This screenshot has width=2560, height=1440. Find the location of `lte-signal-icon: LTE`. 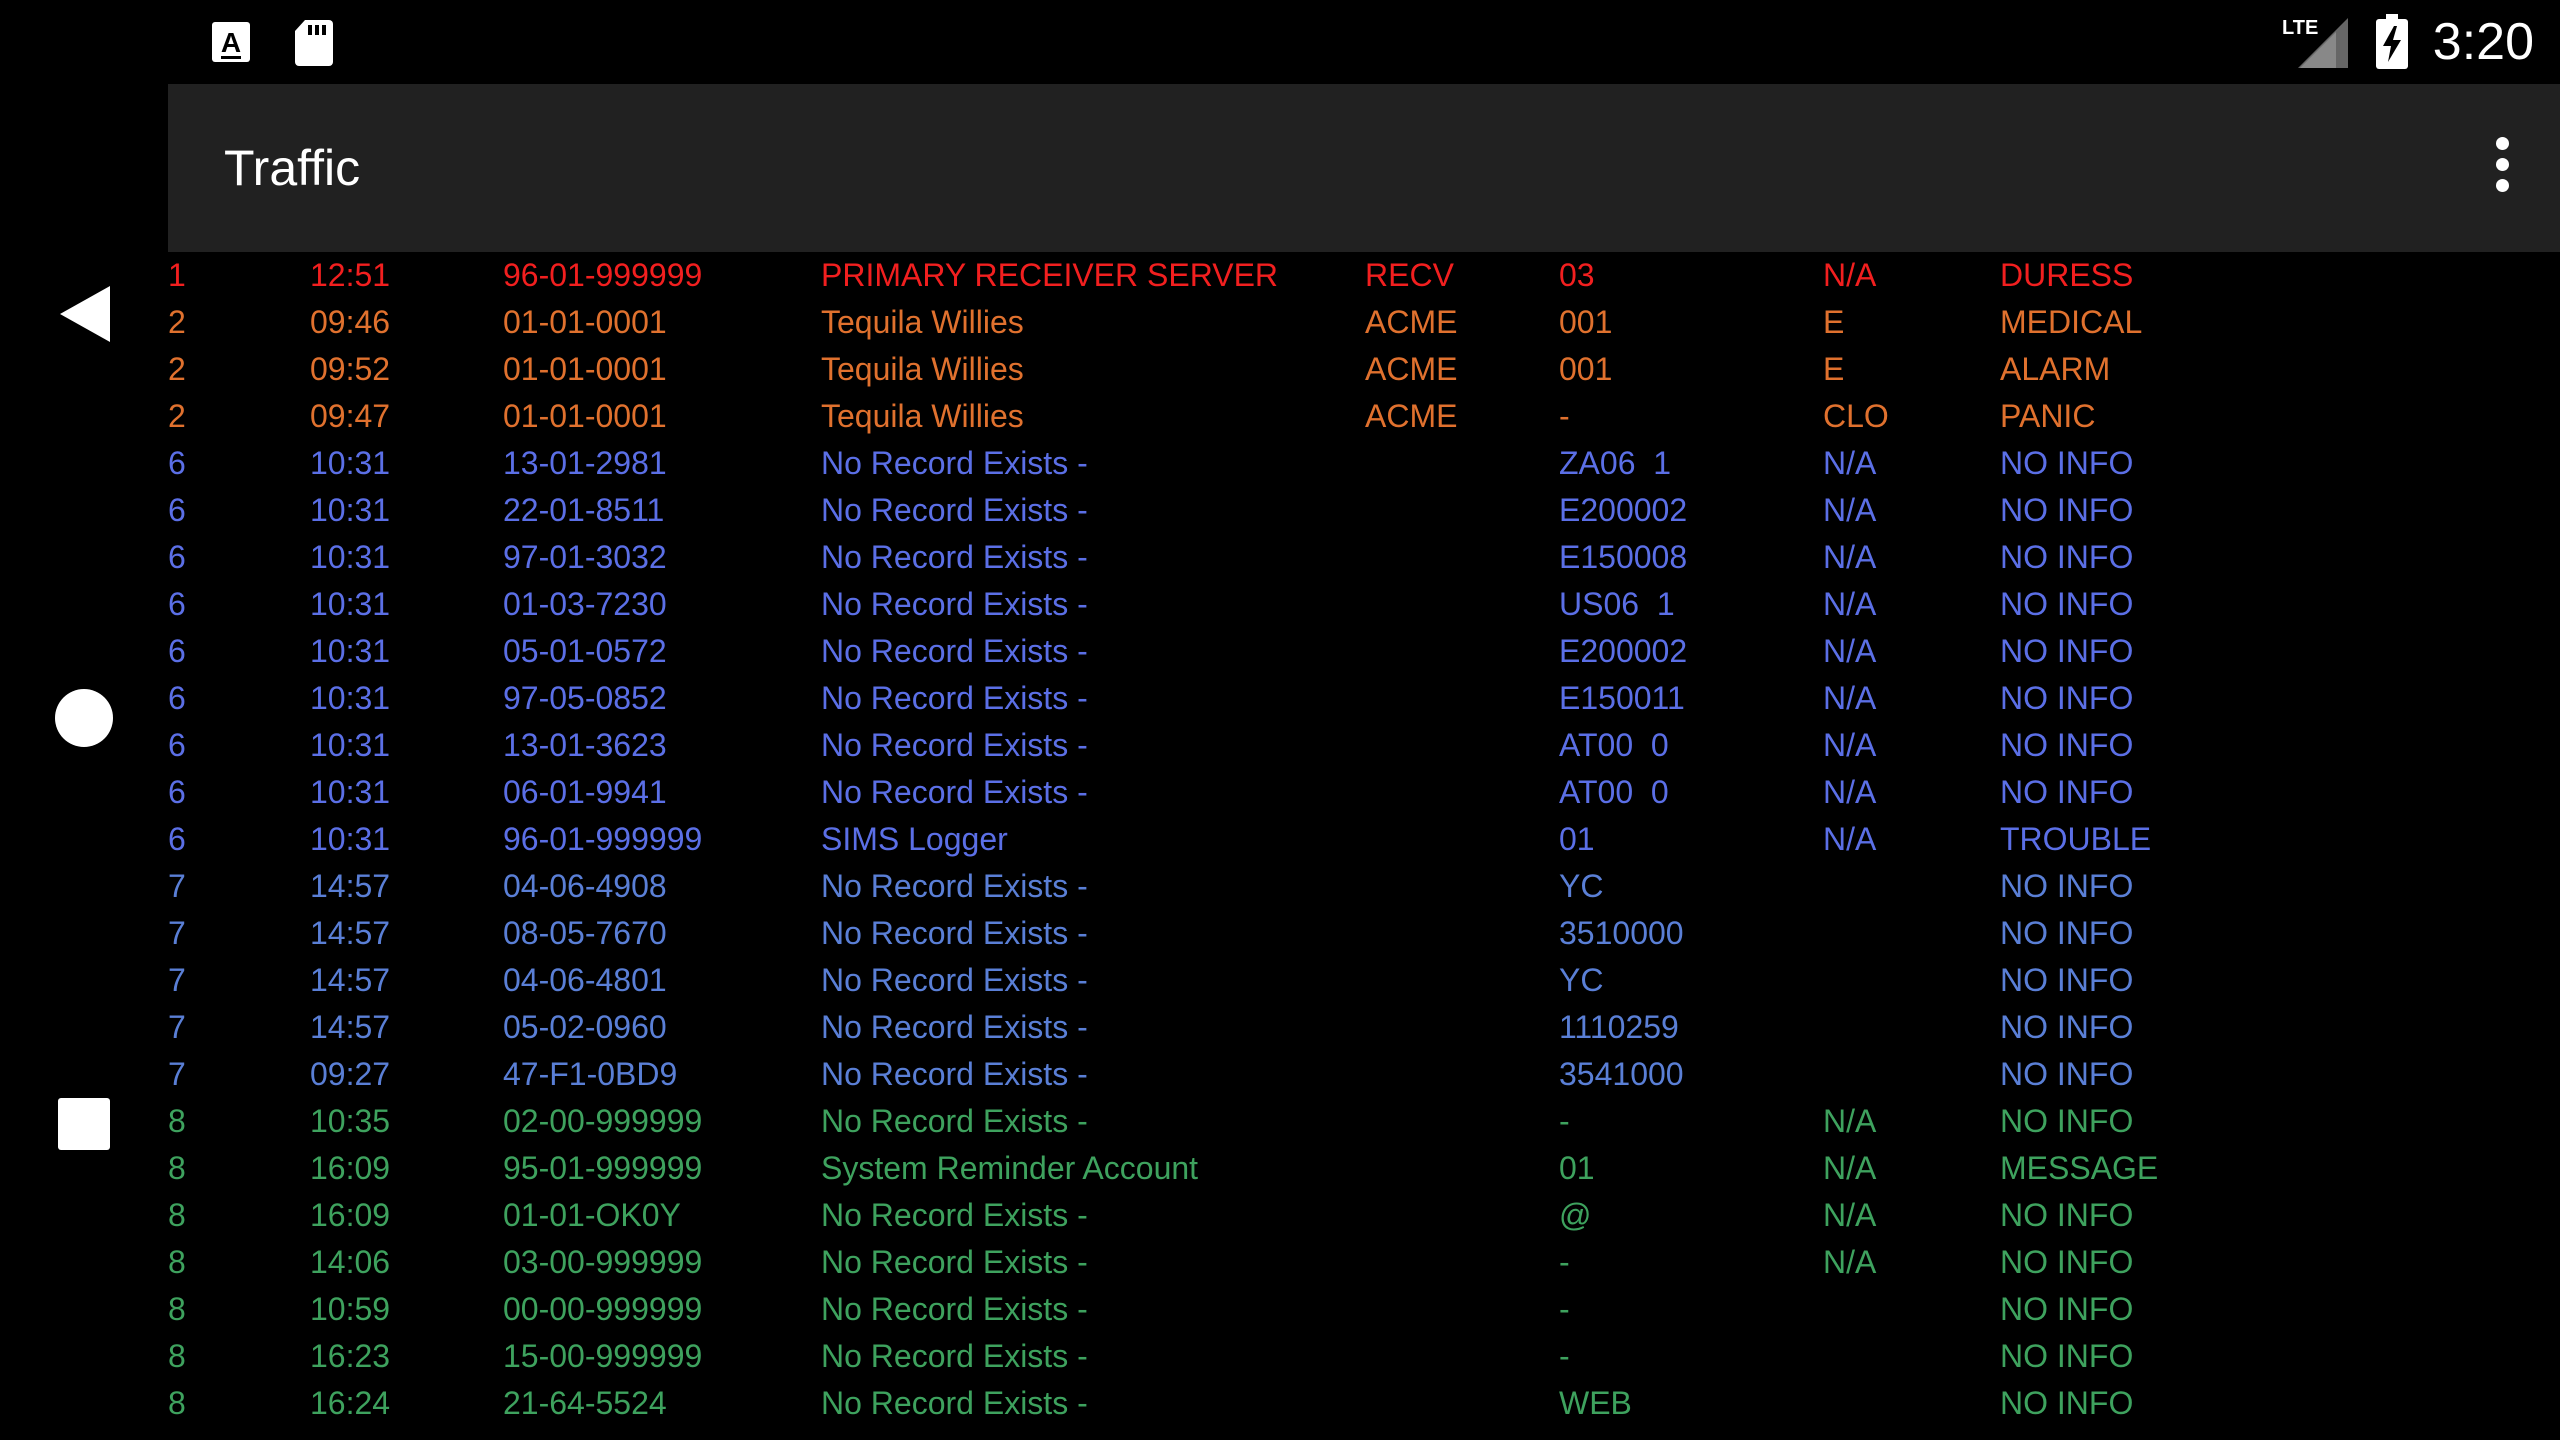

lte-signal-icon: LTE is located at coordinates (2315, 42).